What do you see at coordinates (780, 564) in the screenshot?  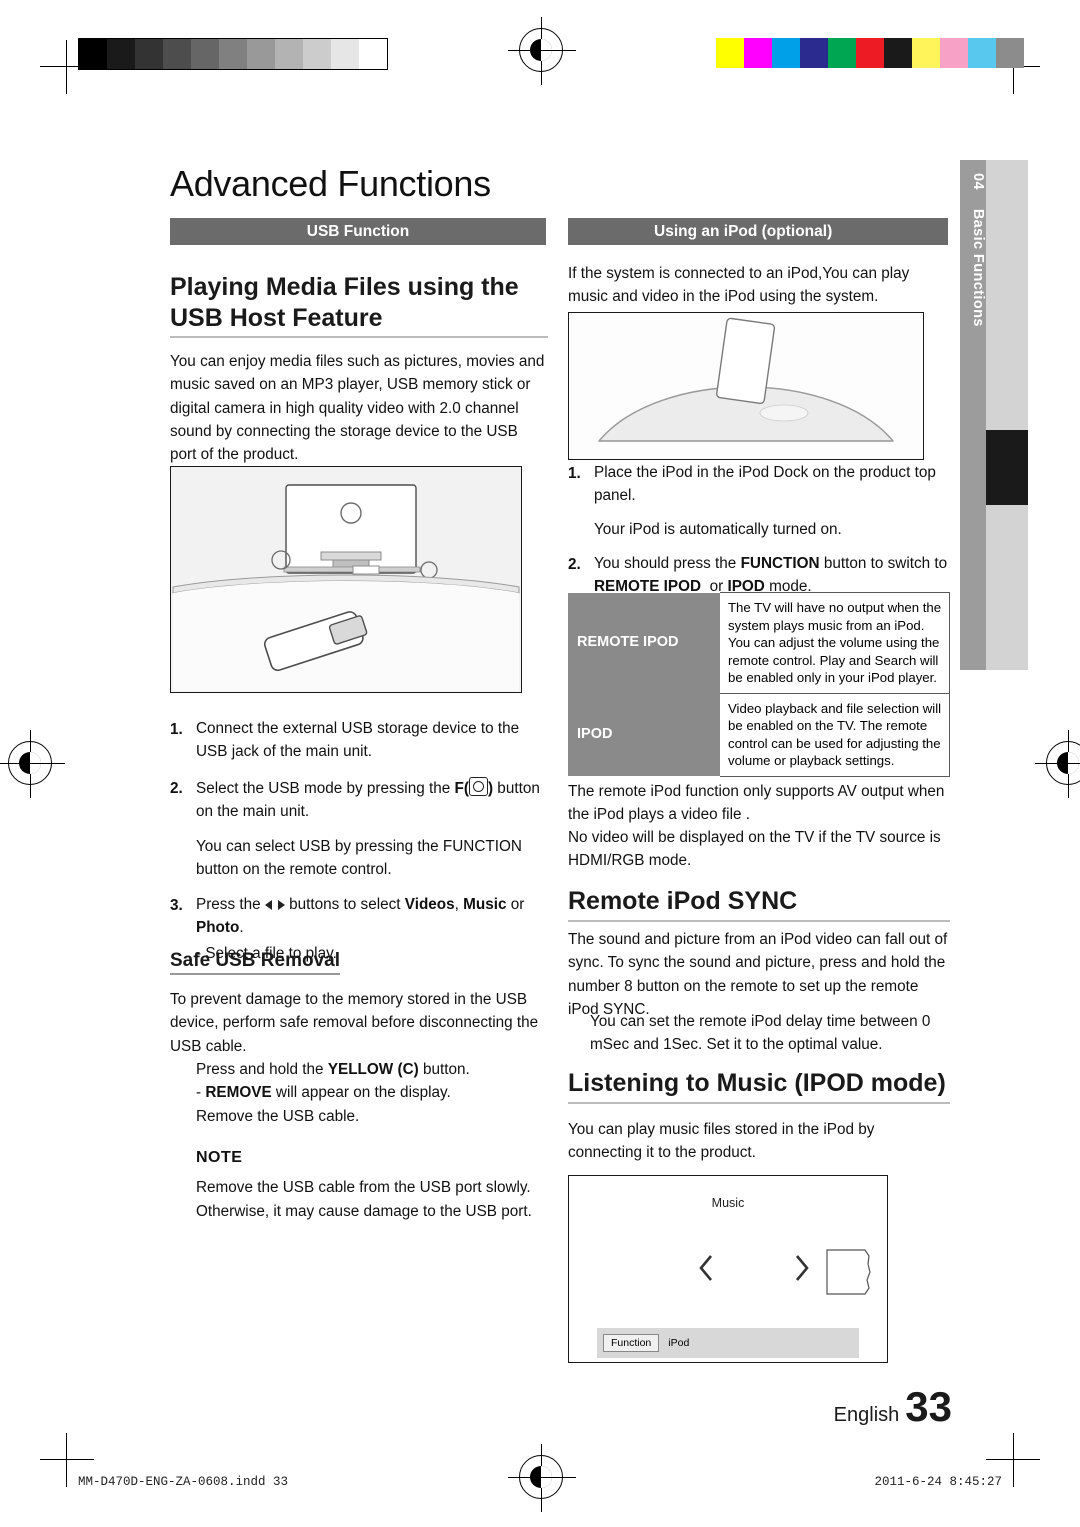 I see `function-button-label: FUNCTION` at bounding box center [780, 564].